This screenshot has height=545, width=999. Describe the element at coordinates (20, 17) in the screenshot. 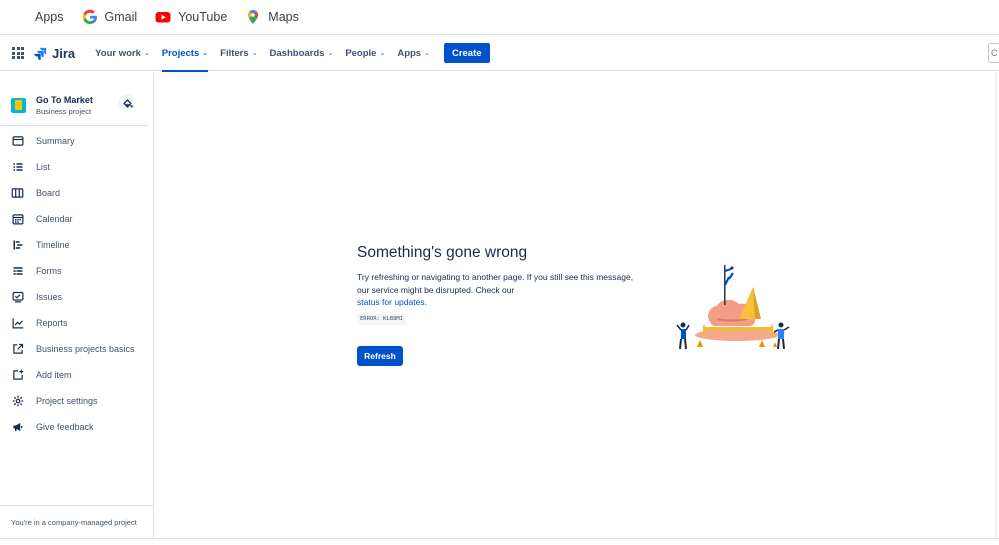

I see `apps-grid-icon` at that location.